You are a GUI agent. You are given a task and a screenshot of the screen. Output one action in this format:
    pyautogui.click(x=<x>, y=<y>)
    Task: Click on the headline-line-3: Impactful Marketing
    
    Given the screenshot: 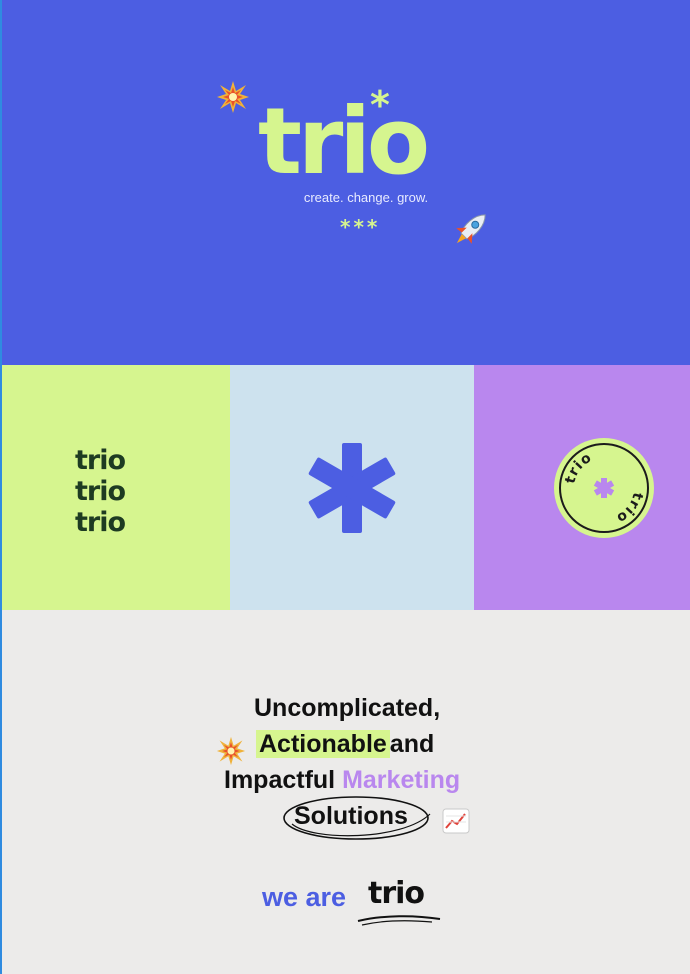 What is the action you would take?
    pyautogui.click(x=342, y=780)
    